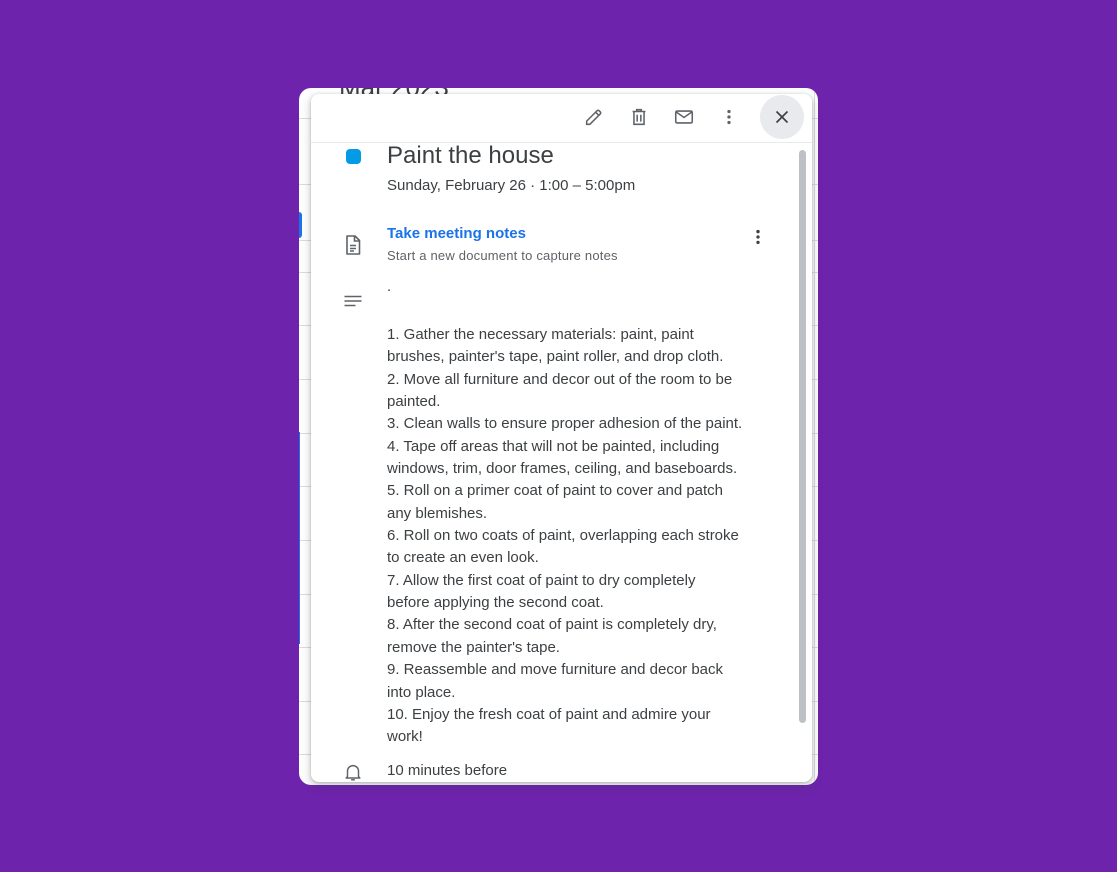 The image size is (1117, 872). I want to click on description-line: painted., so click(414, 402).